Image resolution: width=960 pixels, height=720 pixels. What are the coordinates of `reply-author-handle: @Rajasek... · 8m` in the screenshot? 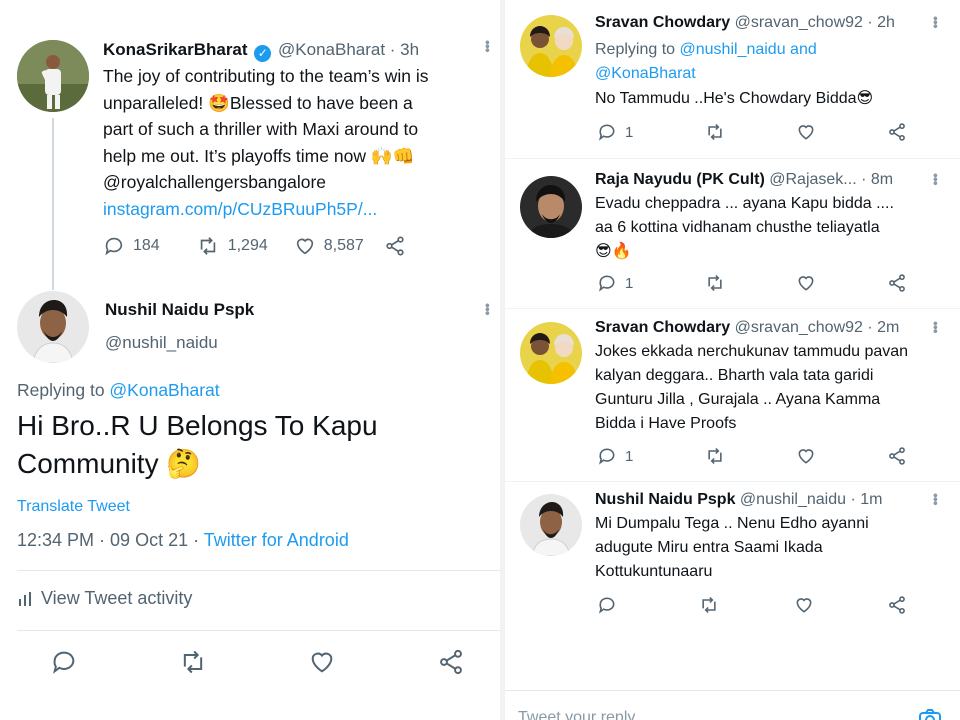 It's located at (831, 179).